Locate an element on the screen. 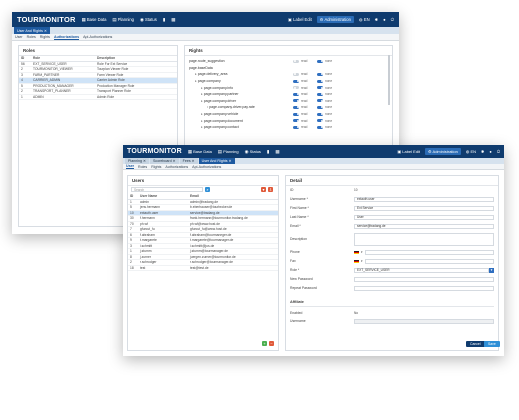  rights-tree-item: ▸ page.company.partner read none is located at coordinates (288, 94).